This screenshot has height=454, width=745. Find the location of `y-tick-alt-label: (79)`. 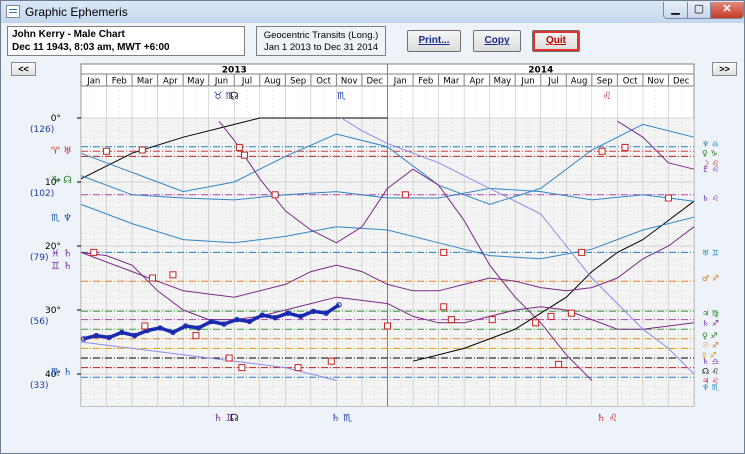

y-tick-alt-label: (79) is located at coordinates (39, 258).